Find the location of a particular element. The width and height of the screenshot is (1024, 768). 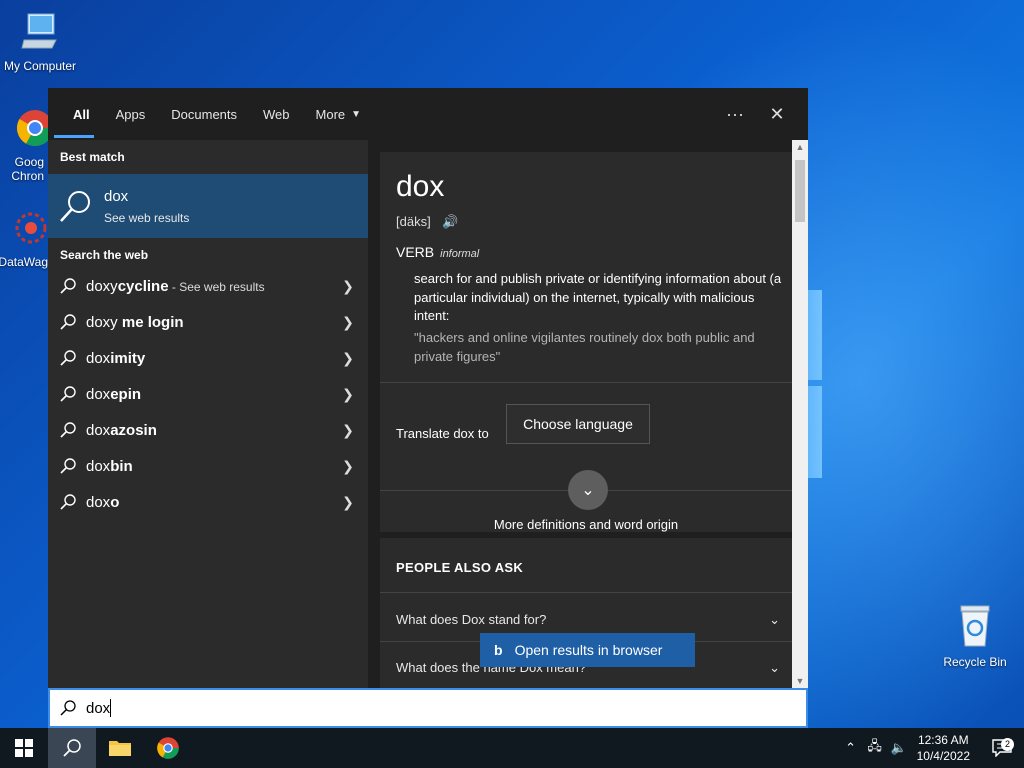

desktop-icon-recycle-bin: Recycle Bin is located at coordinates (975, 635).